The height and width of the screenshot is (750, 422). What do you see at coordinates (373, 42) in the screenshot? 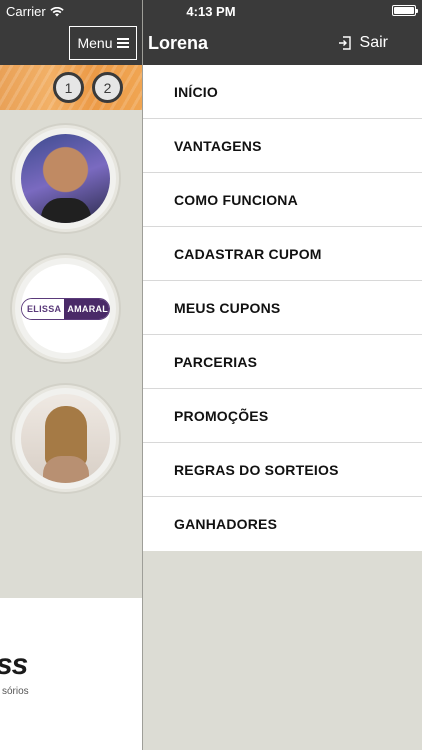
I see `logout-label: Sair` at bounding box center [373, 42].